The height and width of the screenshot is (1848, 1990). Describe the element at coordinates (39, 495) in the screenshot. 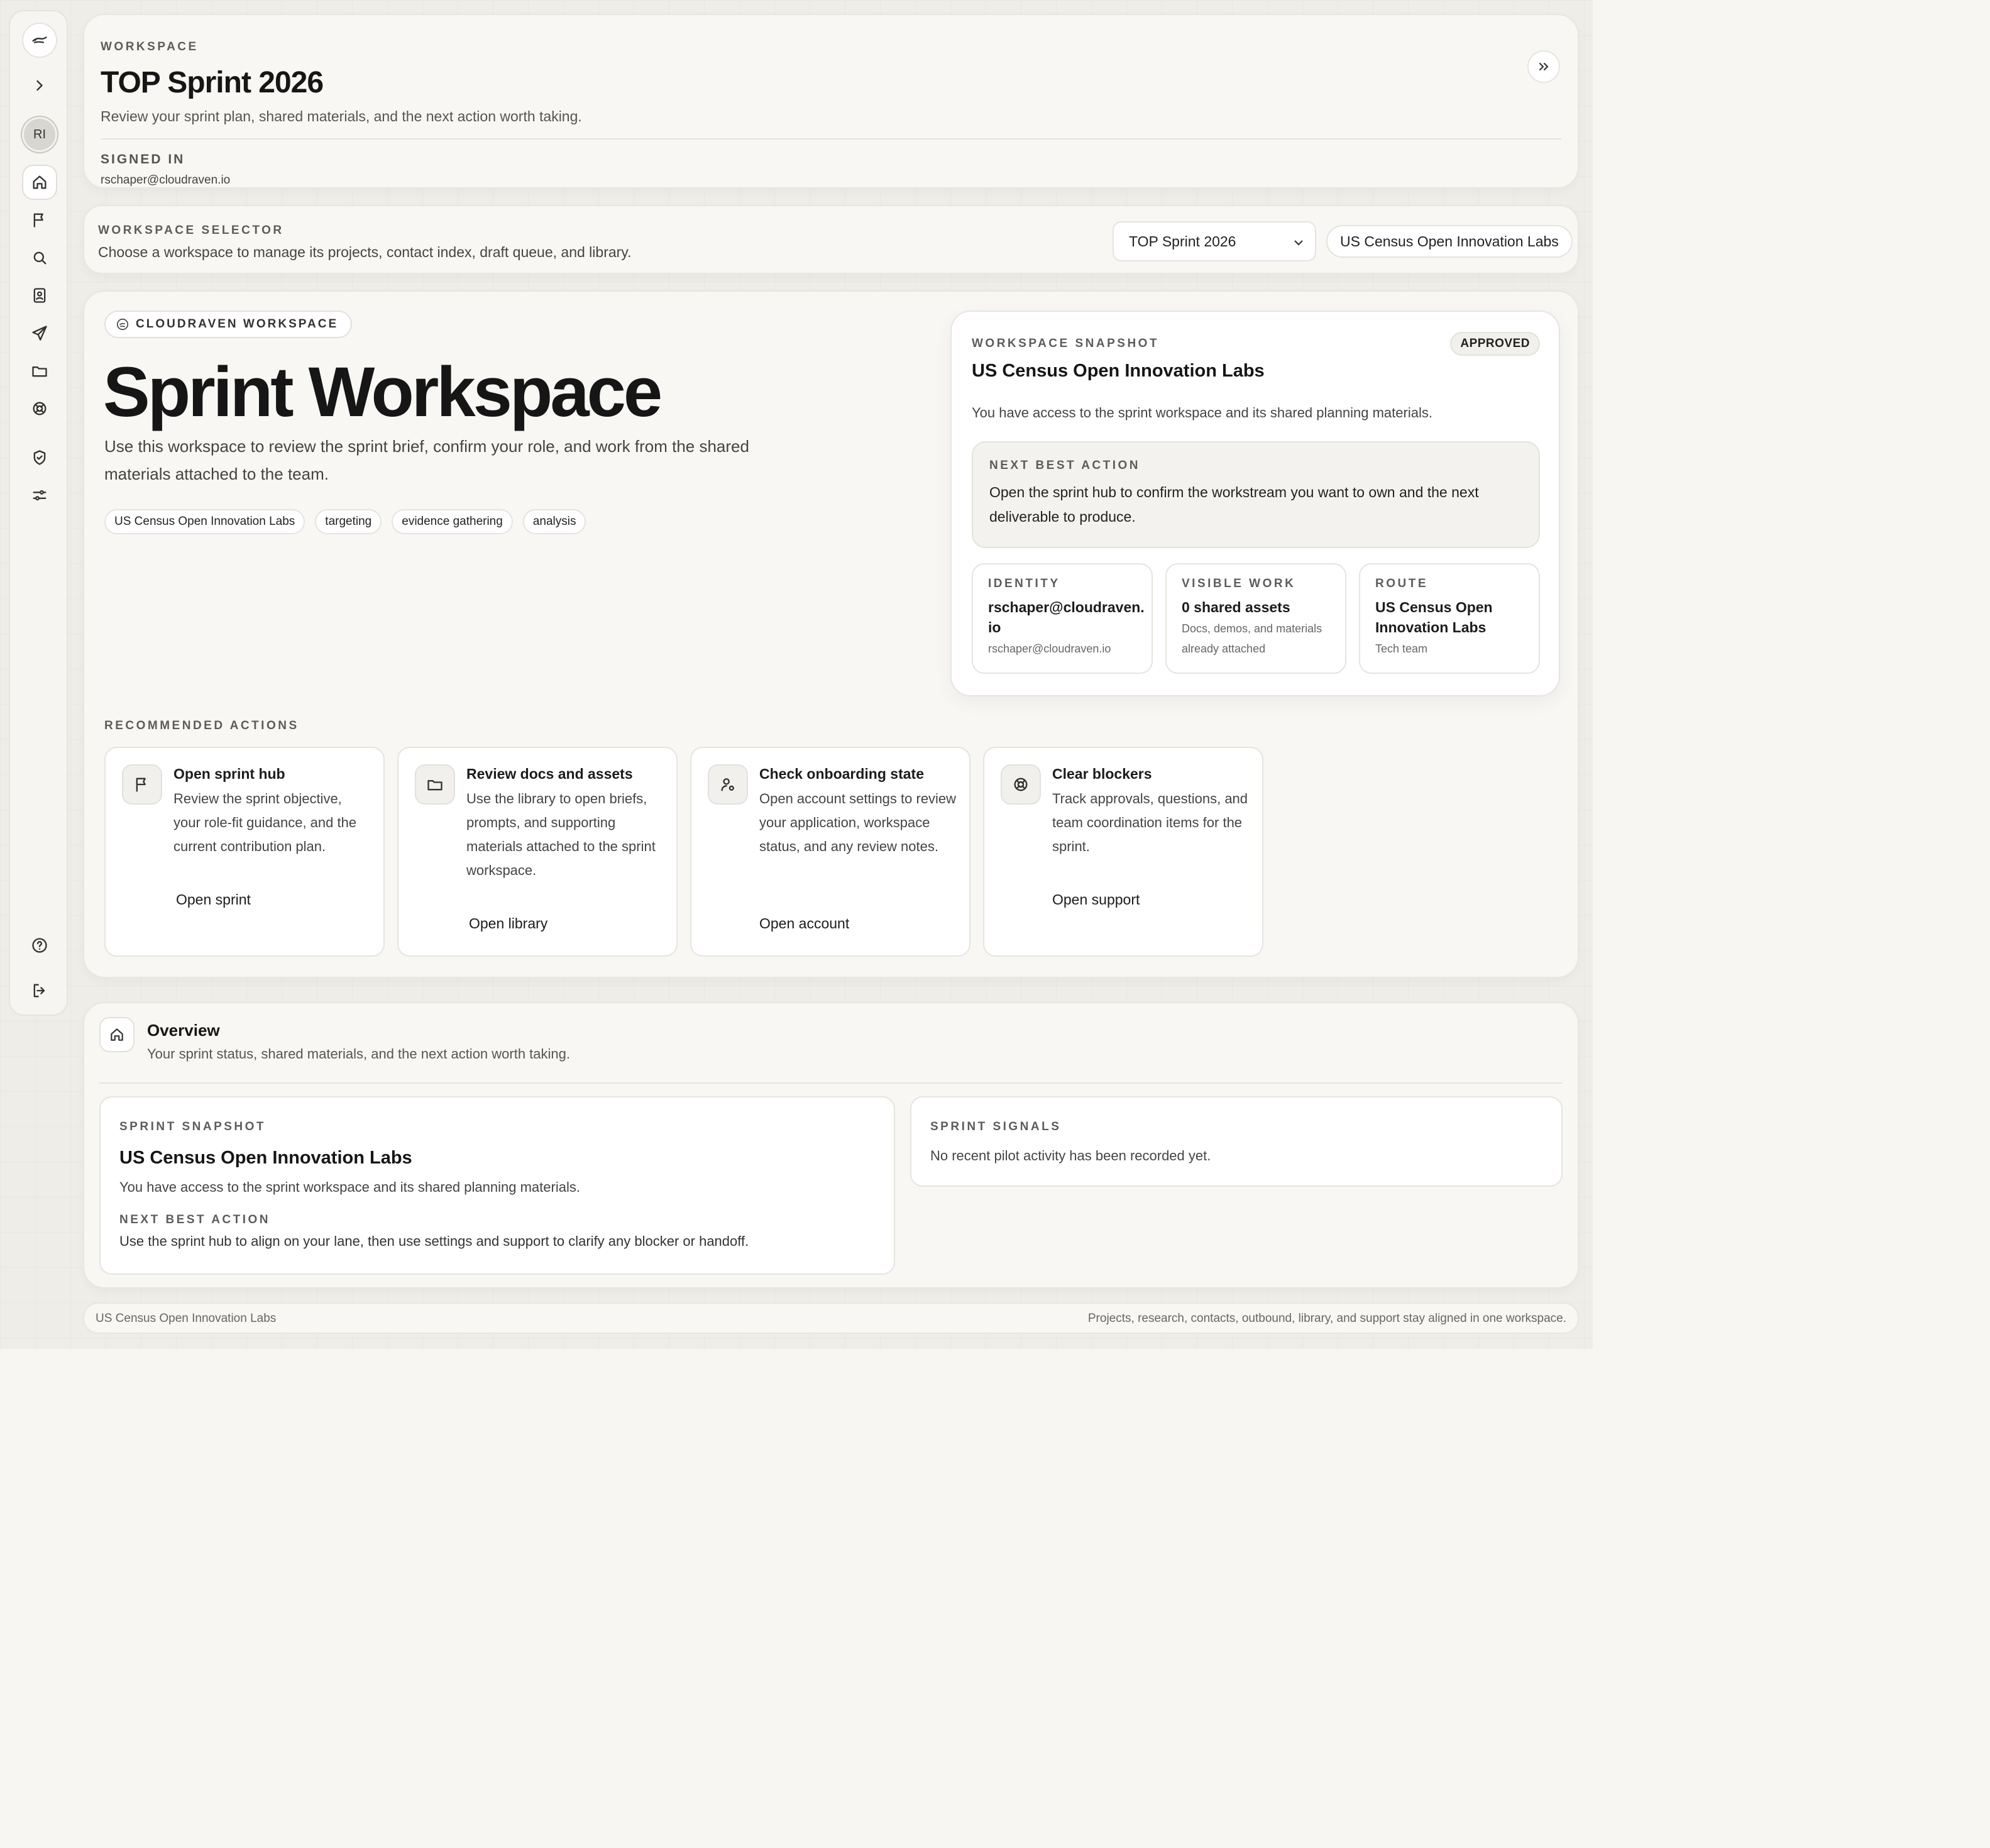

I see `sliders-icon` at that location.